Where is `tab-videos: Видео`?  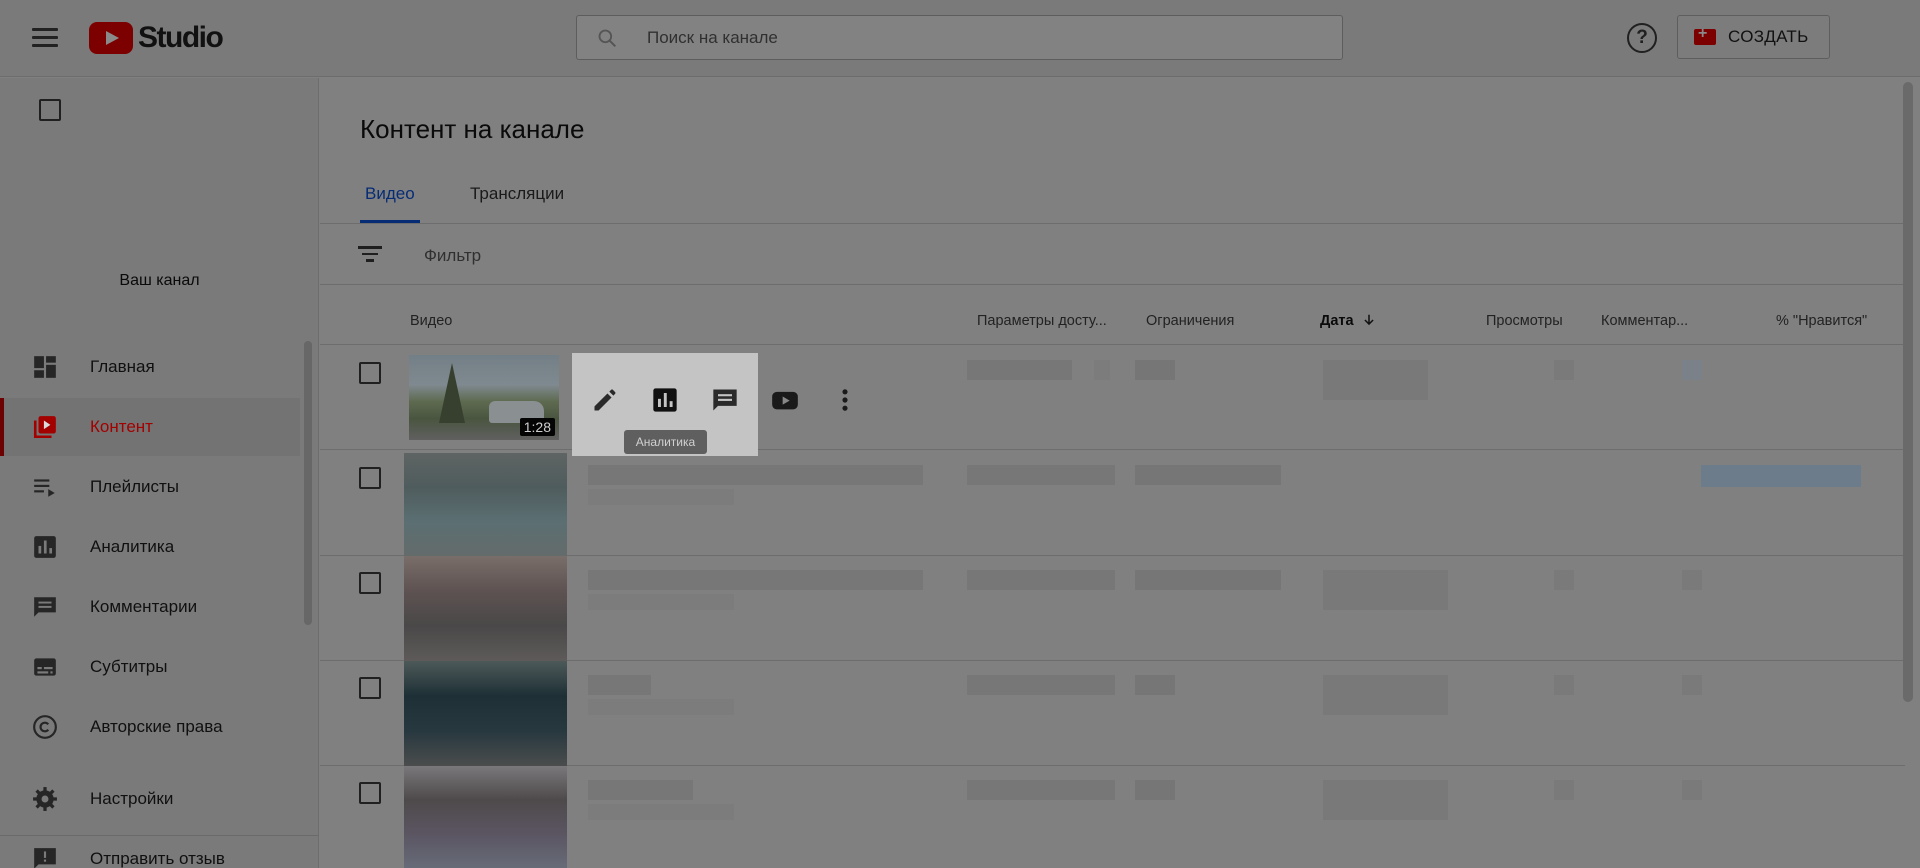 tab-videos: Видео is located at coordinates (390, 194).